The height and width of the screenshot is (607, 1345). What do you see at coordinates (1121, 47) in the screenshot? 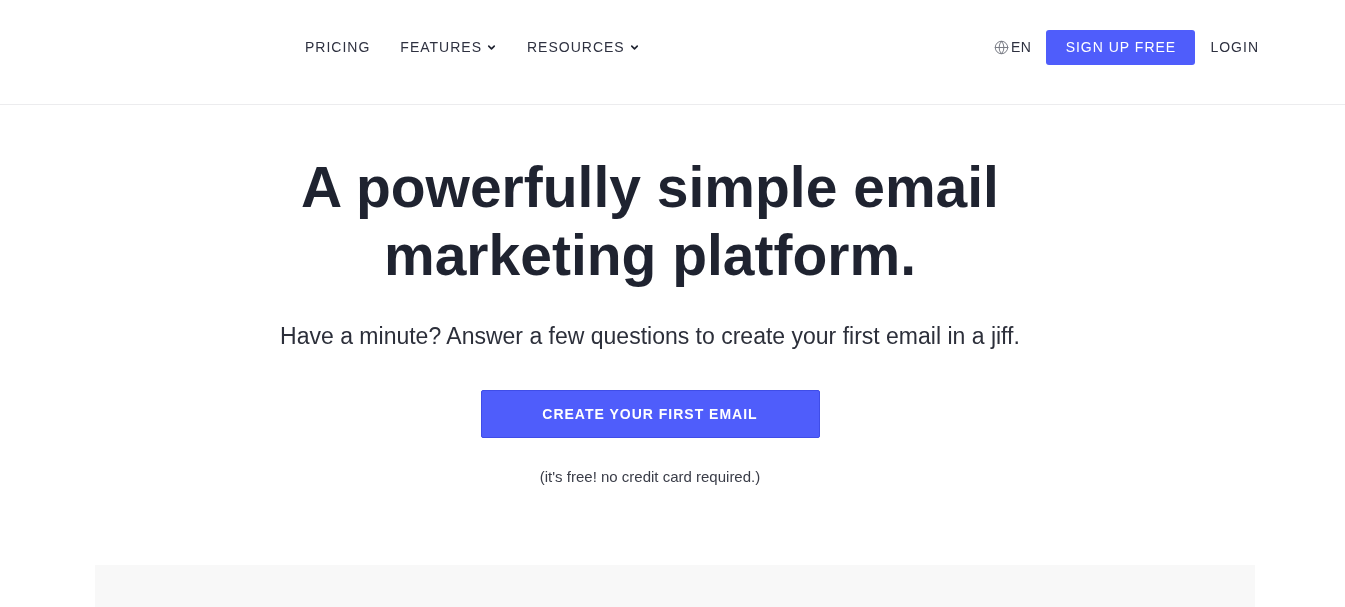
I see `sign-up-button: SIGN UP FREE` at bounding box center [1121, 47].